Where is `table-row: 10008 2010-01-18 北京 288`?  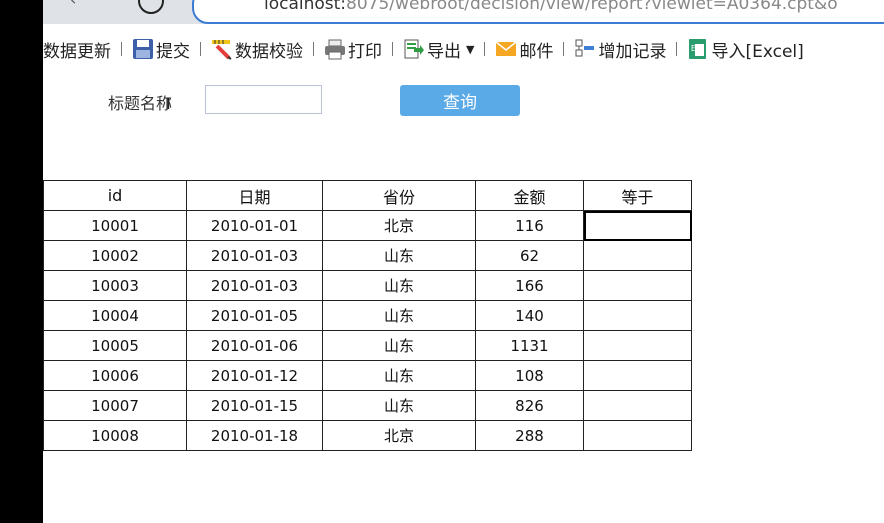
table-row: 10008 2010-01-18 北京 288 is located at coordinates (367, 435).